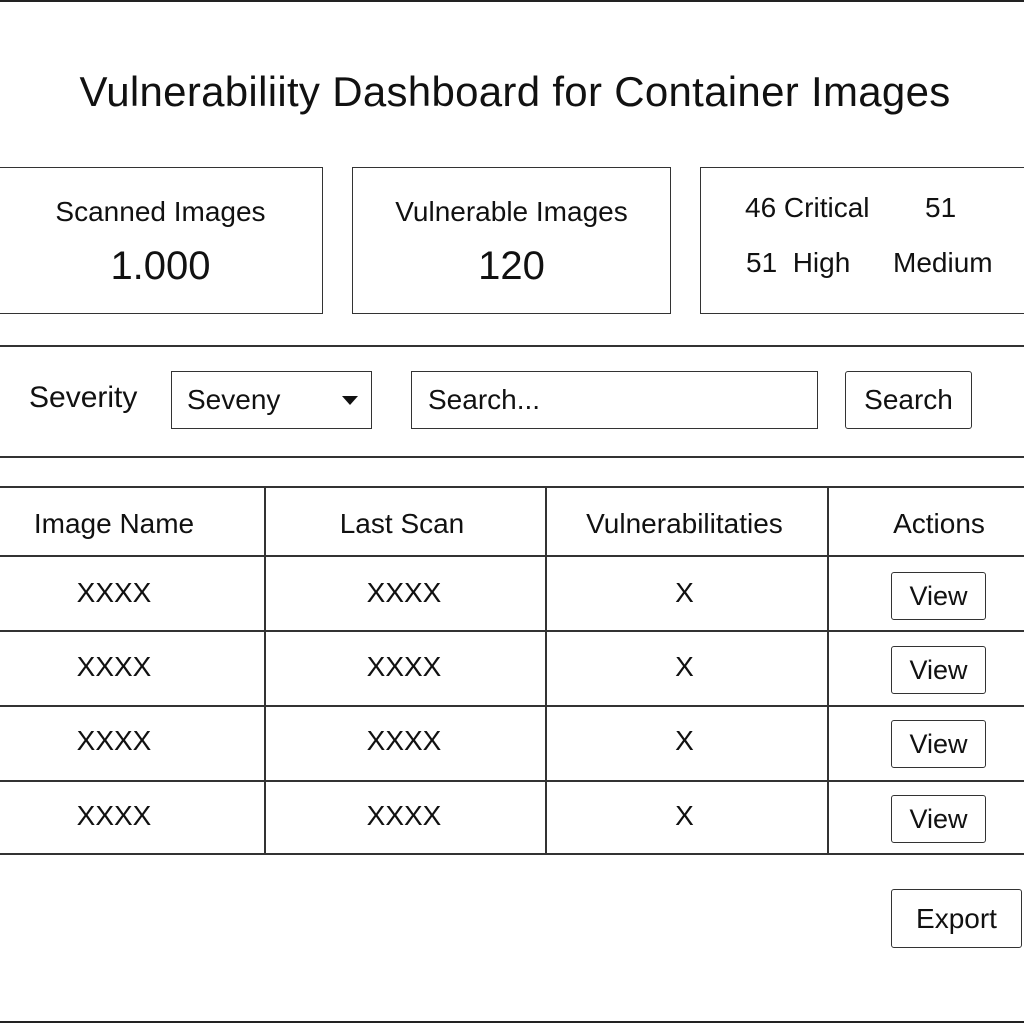  What do you see at coordinates (943, 262) in the screenshot?
I see `medium-label: Medium` at bounding box center [943, 262].